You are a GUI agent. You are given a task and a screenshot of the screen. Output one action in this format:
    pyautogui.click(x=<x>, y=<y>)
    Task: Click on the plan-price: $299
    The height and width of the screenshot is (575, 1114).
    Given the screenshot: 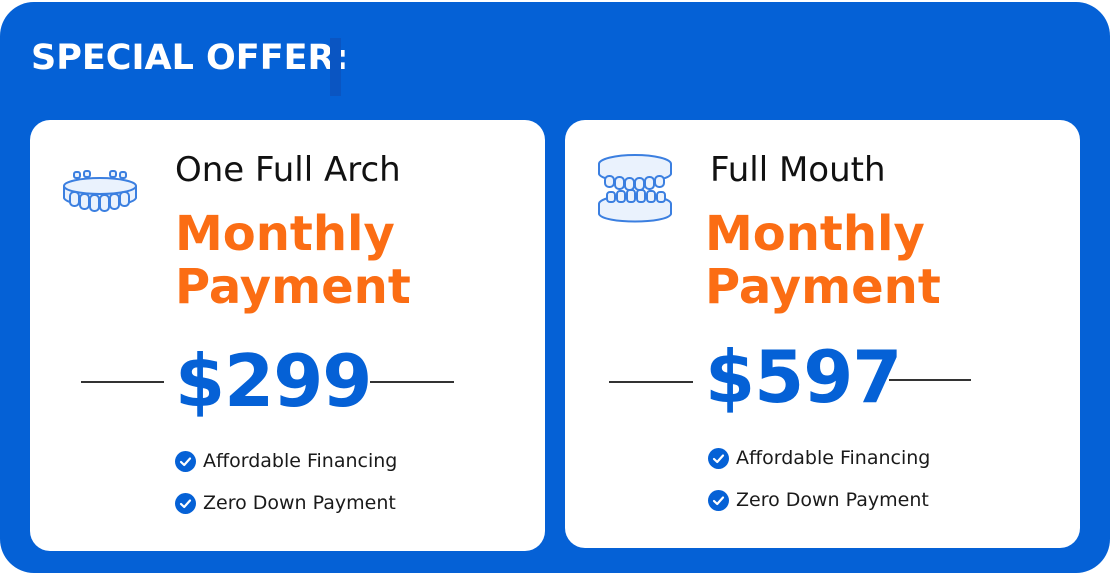 What is the action you would take?
    pyautogui.click(x=273, y=381)
    